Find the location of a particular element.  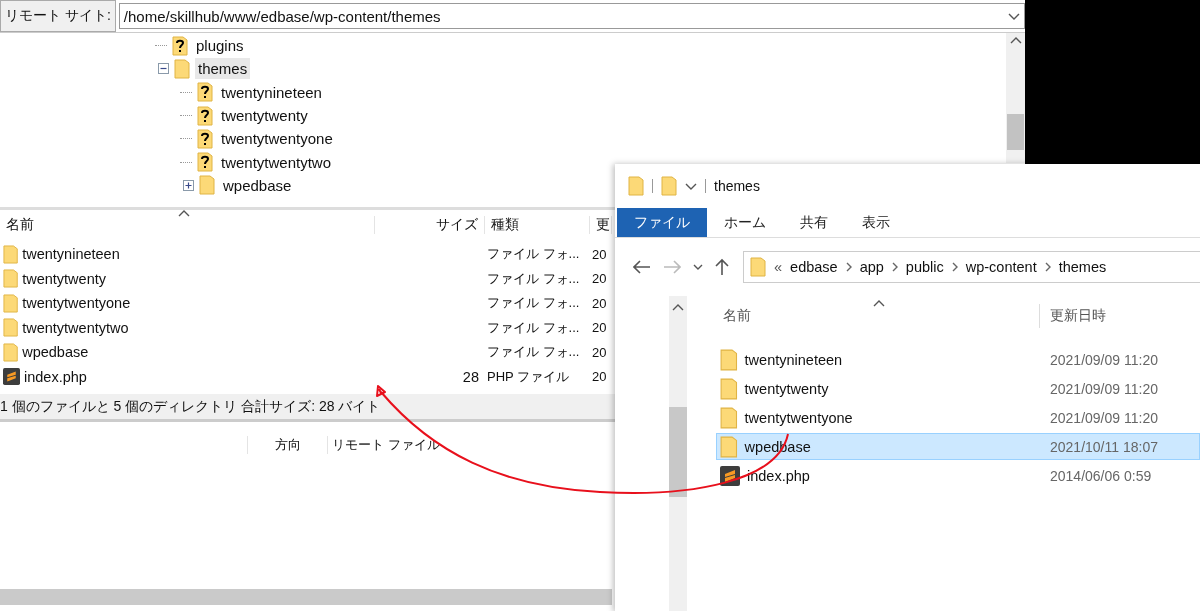

file-row: twentynineteen 2021/09/09 11:20 is located at coordinates (958, 359).